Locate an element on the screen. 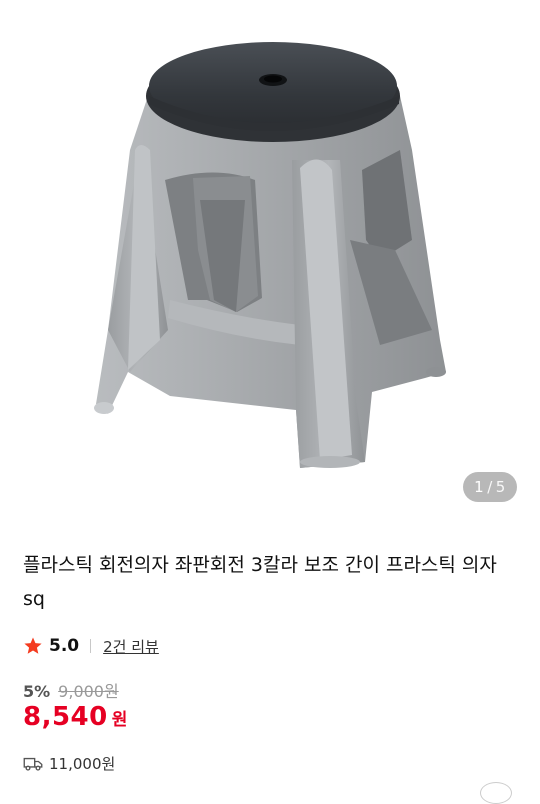 The height and width of the screenshot is (804, 540). bottom-edge-decoration is located at coordinates (496, 793).